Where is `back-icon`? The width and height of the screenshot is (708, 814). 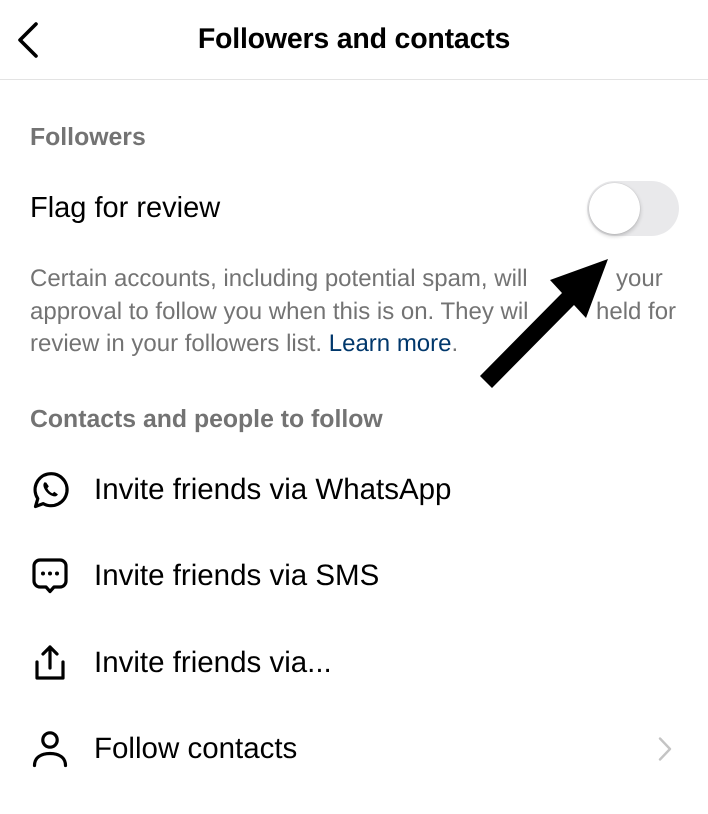 back-icon is located at coordinates (28, 40).